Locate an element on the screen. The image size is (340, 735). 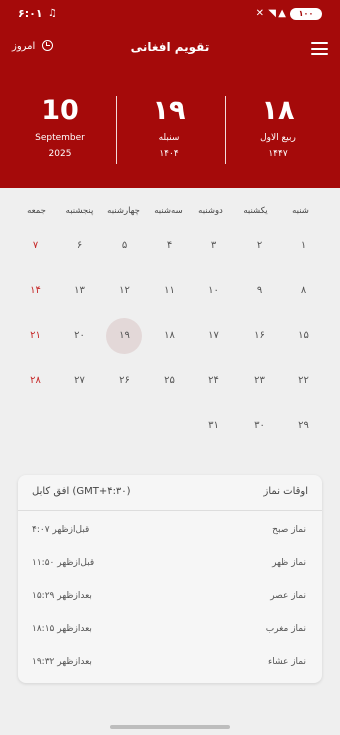
prayer-row: نماز عصر ۱۵:۲۹ بعدازظهر is located at coordinates (170, 597).